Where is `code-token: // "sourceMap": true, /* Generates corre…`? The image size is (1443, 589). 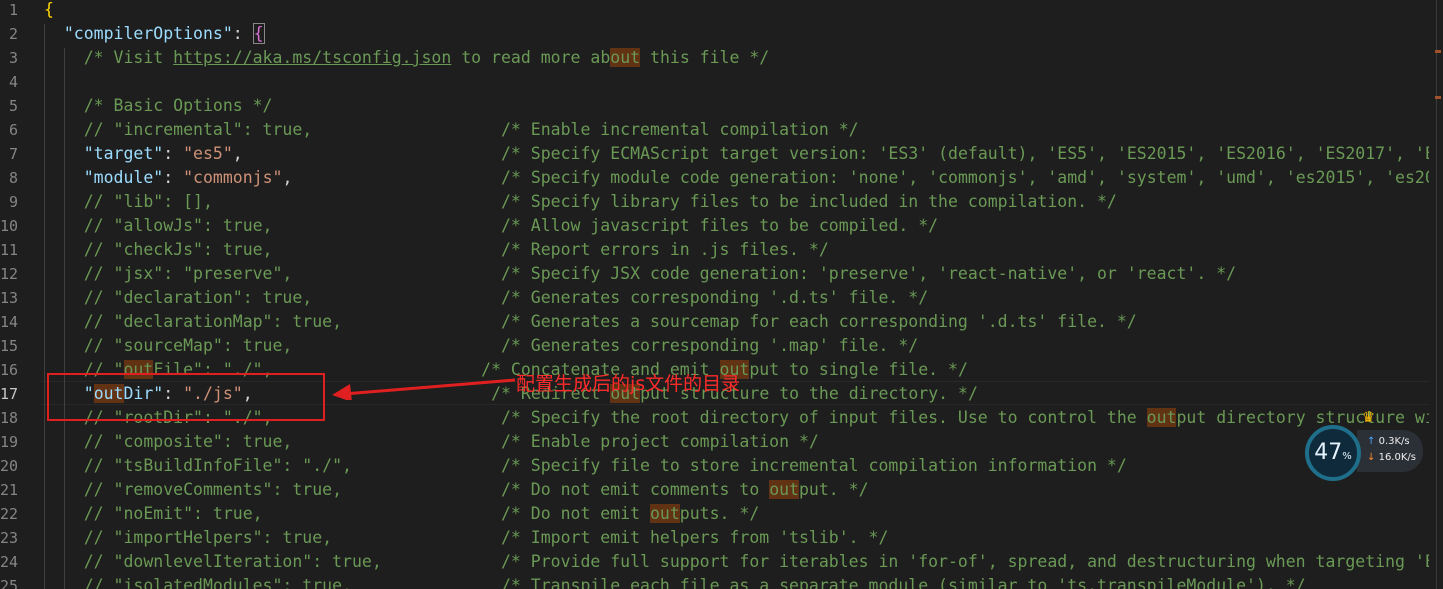 code-token: // "sourceMap": true, /* Generates corre… is located at coordinates (501, 345).